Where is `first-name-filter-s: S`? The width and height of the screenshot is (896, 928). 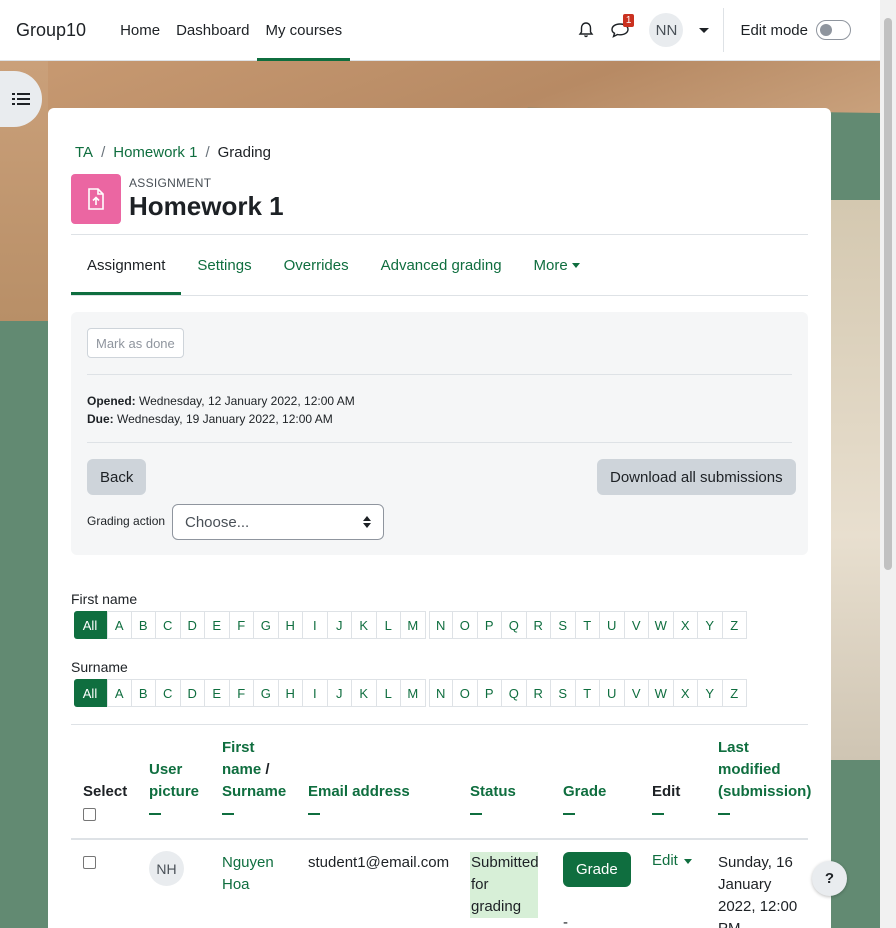
first-name-filter-s: S is located at coordinates (563, 625).